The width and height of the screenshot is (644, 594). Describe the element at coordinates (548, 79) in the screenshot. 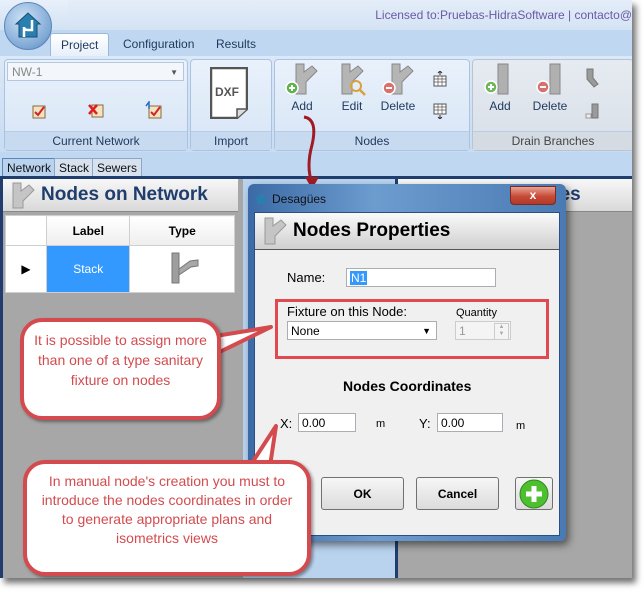

I see `pipe-delete-icon` at that location.